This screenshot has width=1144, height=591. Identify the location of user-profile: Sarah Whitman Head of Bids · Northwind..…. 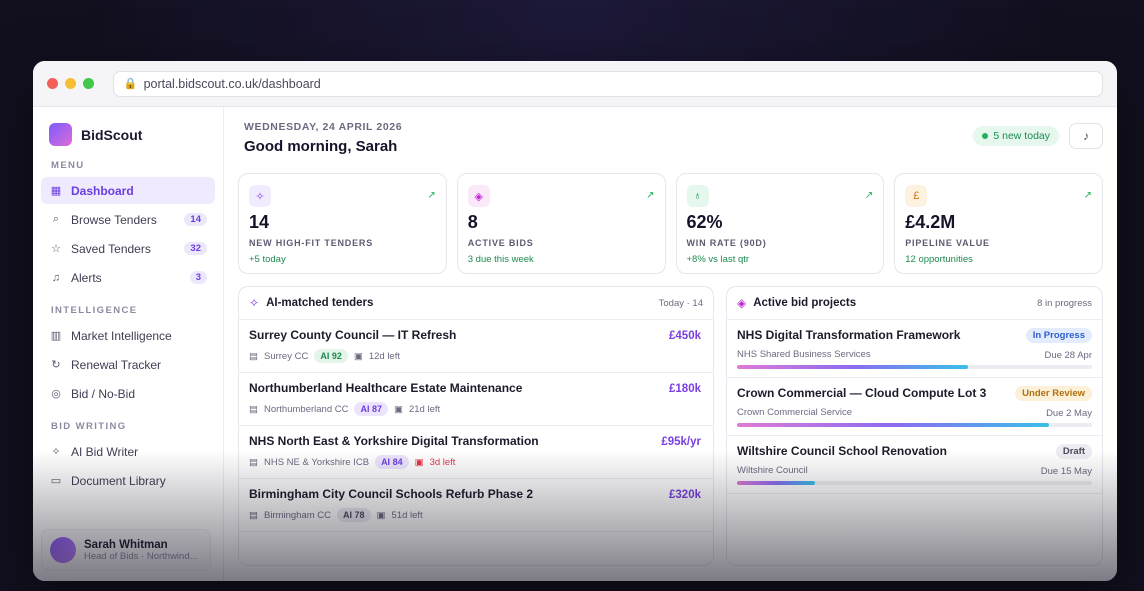
(126, 550).